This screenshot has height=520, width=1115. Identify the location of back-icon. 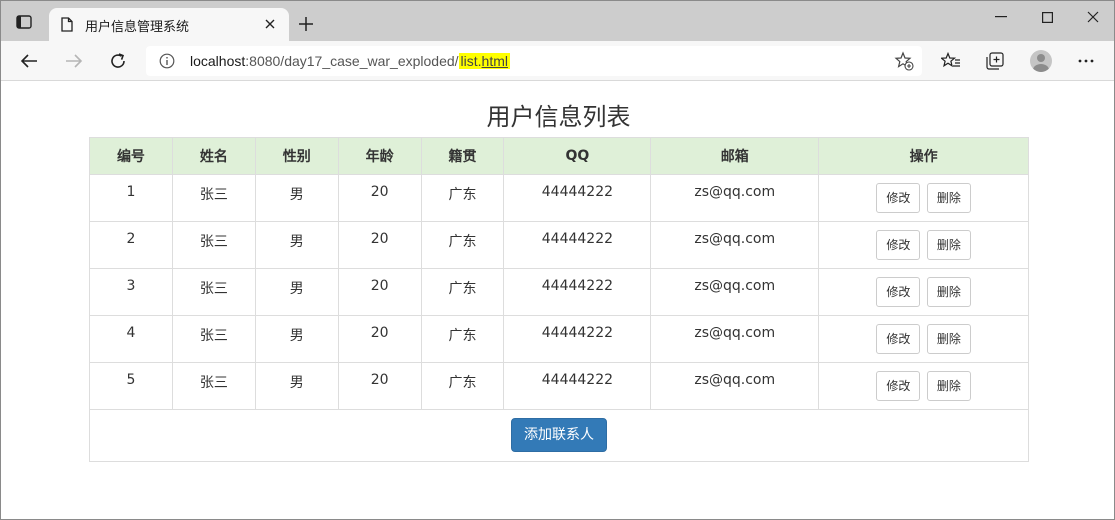
(29, 61).